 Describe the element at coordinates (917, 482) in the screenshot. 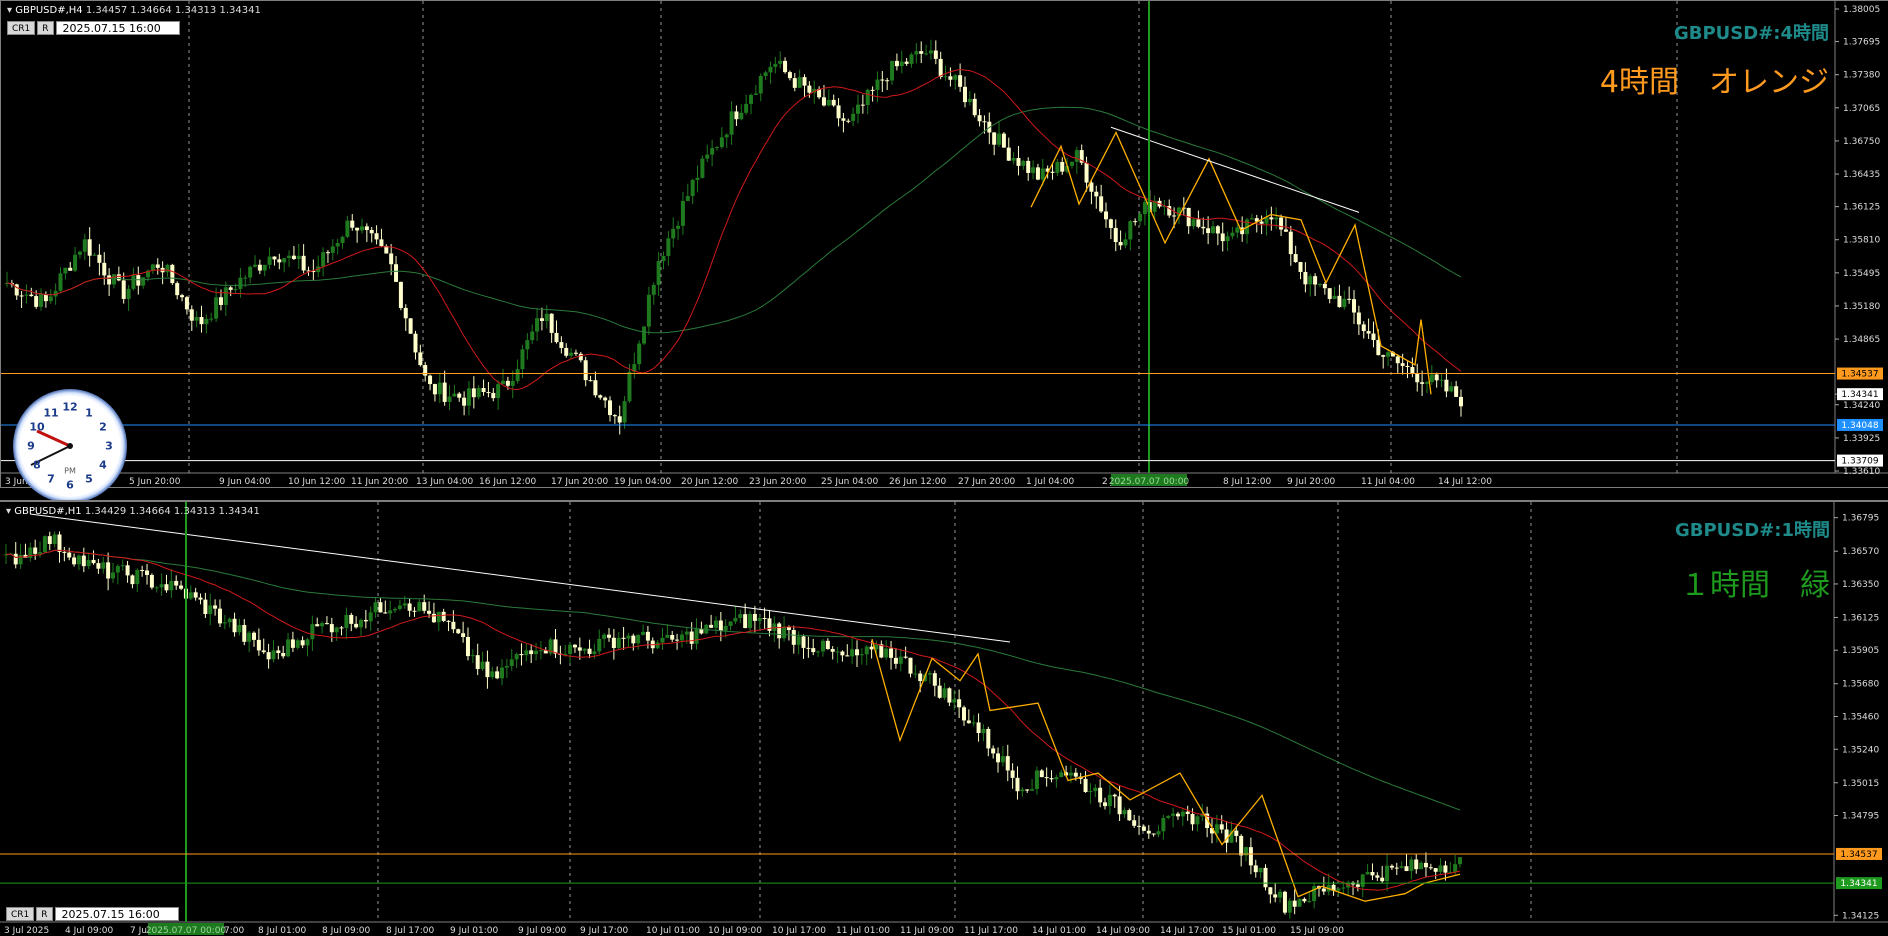

I see `time-tick-label: 26 Jun 12:00` at that location.